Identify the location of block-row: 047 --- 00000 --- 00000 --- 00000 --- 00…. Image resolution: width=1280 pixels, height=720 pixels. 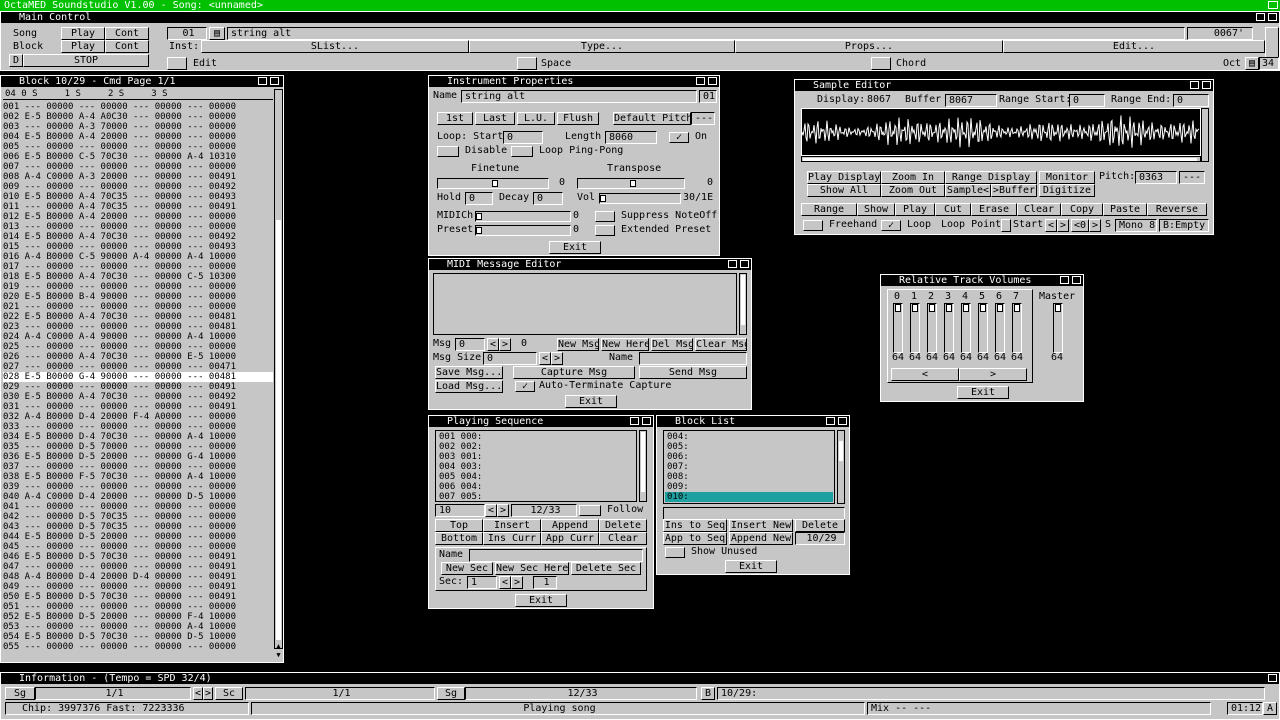
(138, 567).